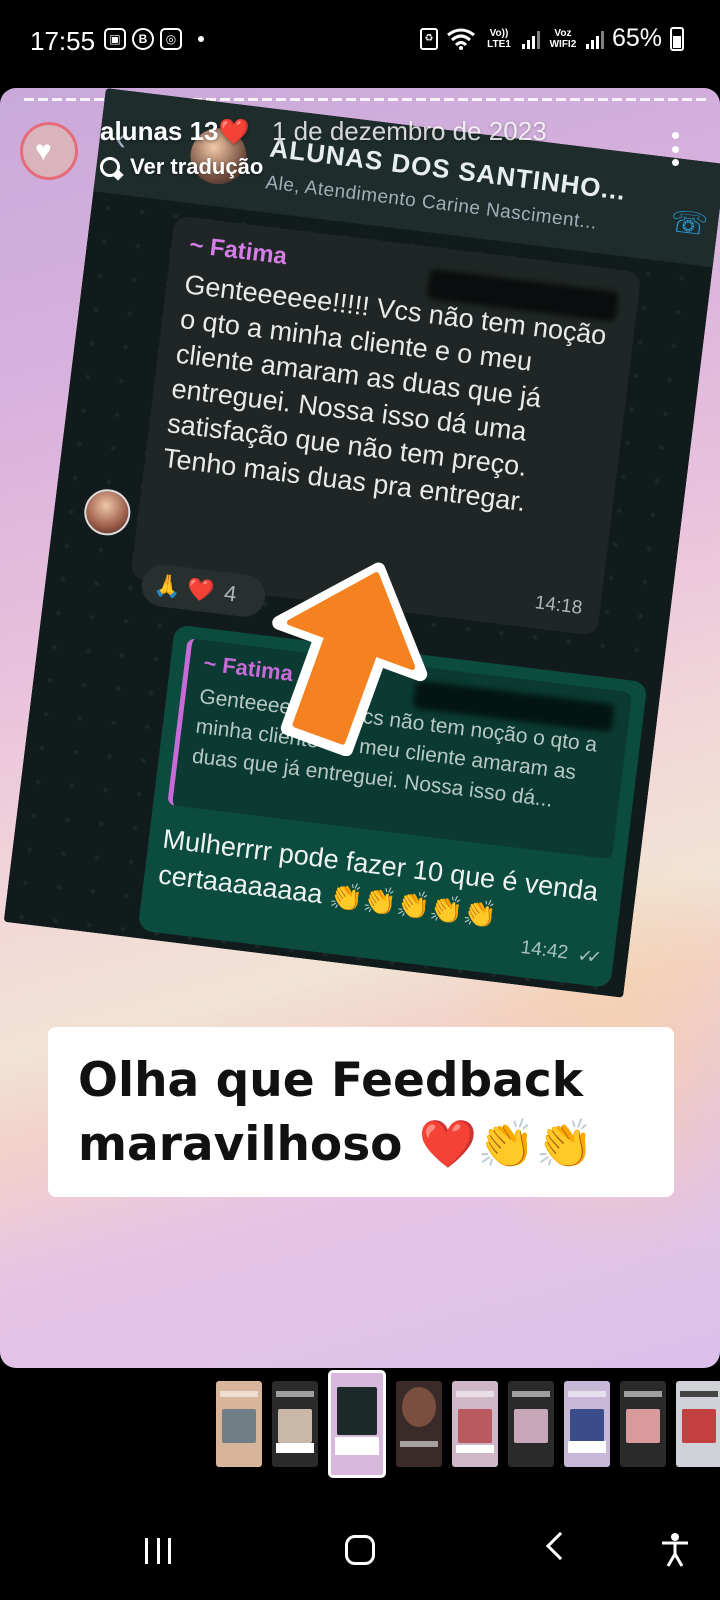  What do you see at coordinates (676, 149) in the screenshot?
I see `more-options-icon` at bounding box center [676, 149].